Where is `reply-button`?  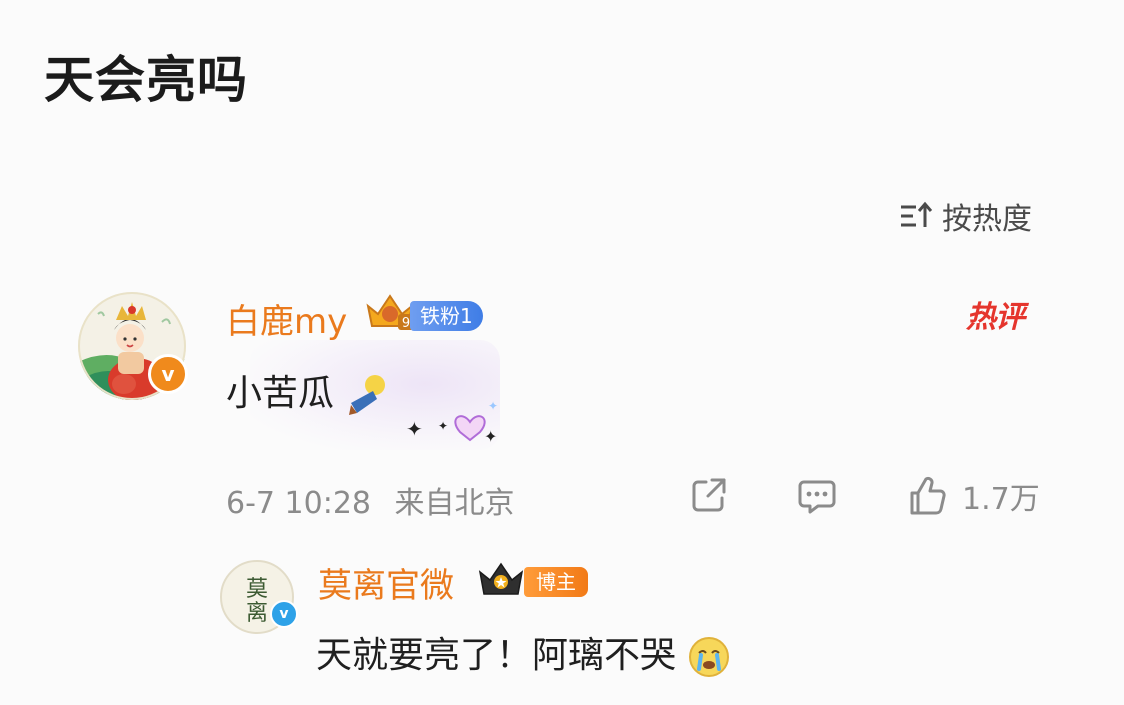 reply-button is located at coordinates (817, 495).